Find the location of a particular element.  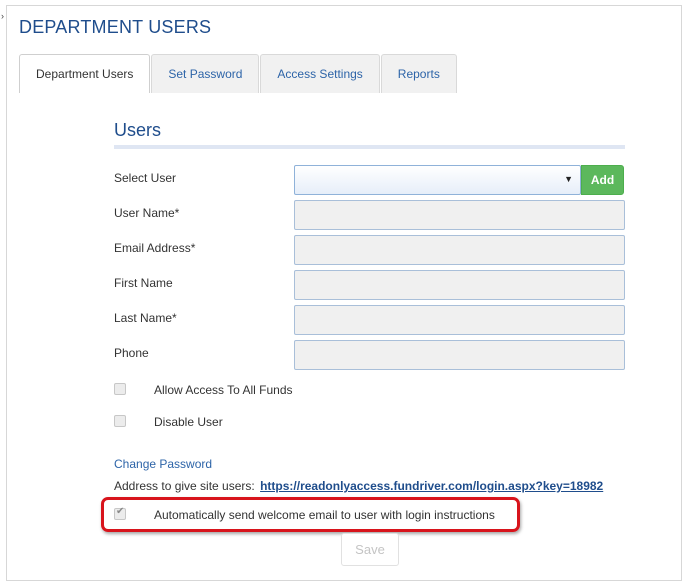

tab-set-password: Set Password is located at coordinates (205, 73).